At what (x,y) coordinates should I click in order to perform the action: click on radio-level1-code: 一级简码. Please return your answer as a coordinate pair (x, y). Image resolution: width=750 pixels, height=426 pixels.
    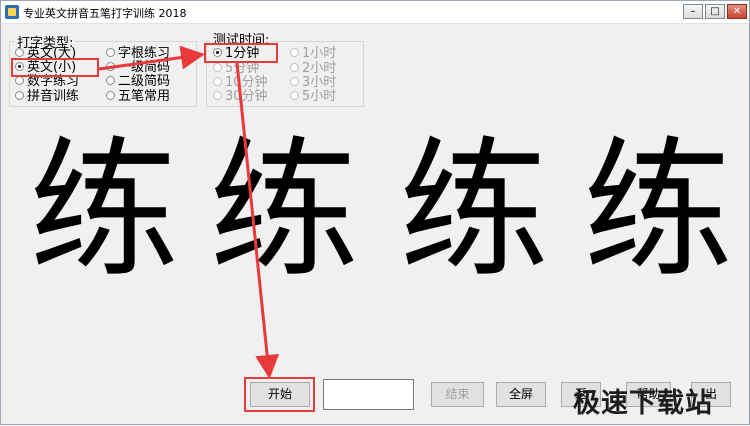
    Looking at the image, I should click on (138, 68).